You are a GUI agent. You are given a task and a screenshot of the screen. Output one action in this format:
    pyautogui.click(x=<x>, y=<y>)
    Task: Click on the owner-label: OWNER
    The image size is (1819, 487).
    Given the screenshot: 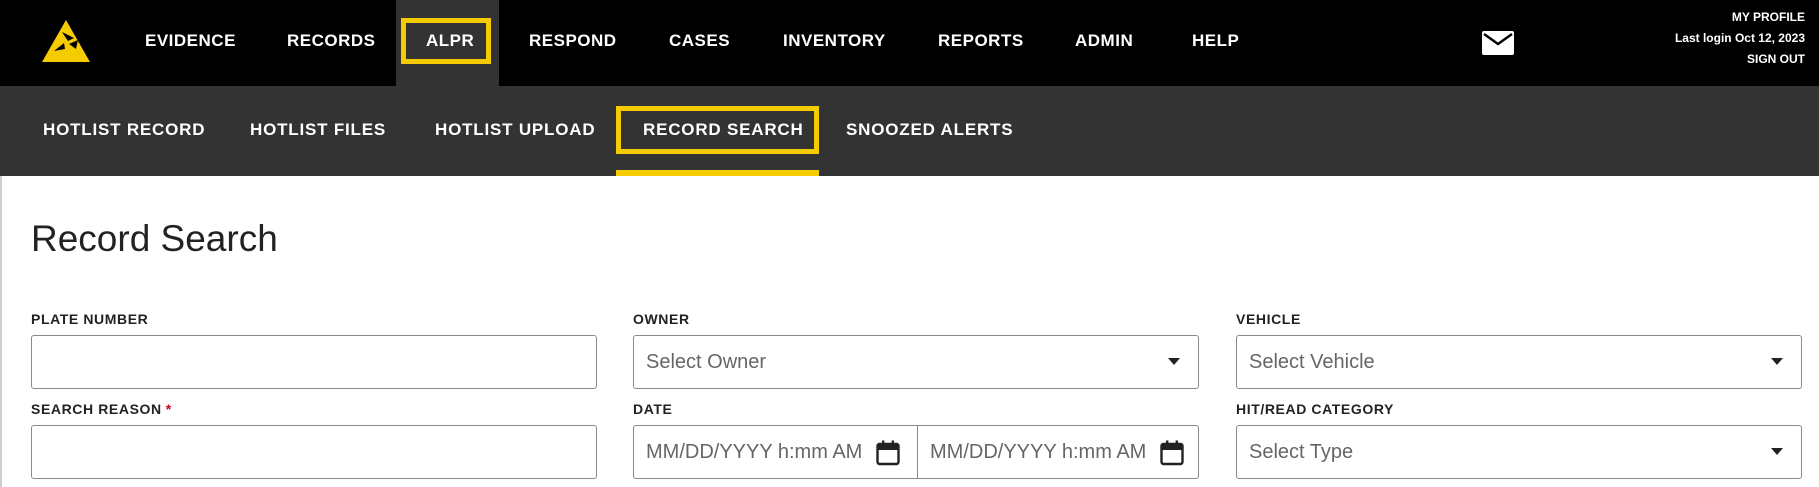 What is the action you would take?
    pyautogui.click(x=661, y=319)
    